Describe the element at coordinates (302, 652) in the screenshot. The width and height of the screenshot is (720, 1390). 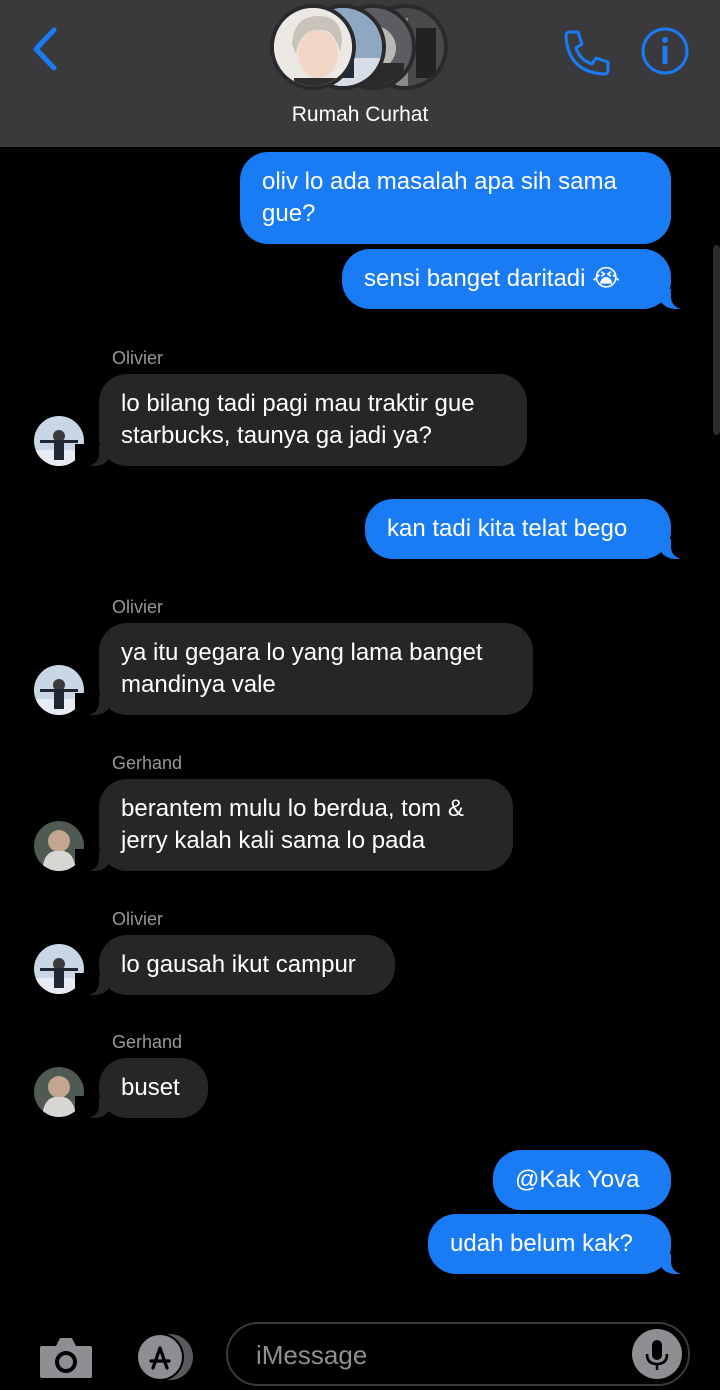
I see `message-line: ya itu gegara lo yang lama banget` at that location.